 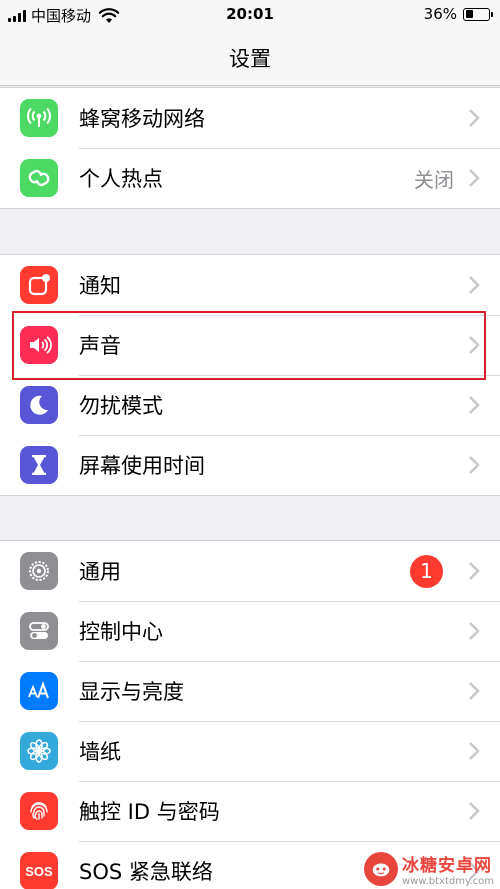 I want to click on watermark: 冰糖安卓网 www.btxtdmy.com, so click(x=428, y=869).